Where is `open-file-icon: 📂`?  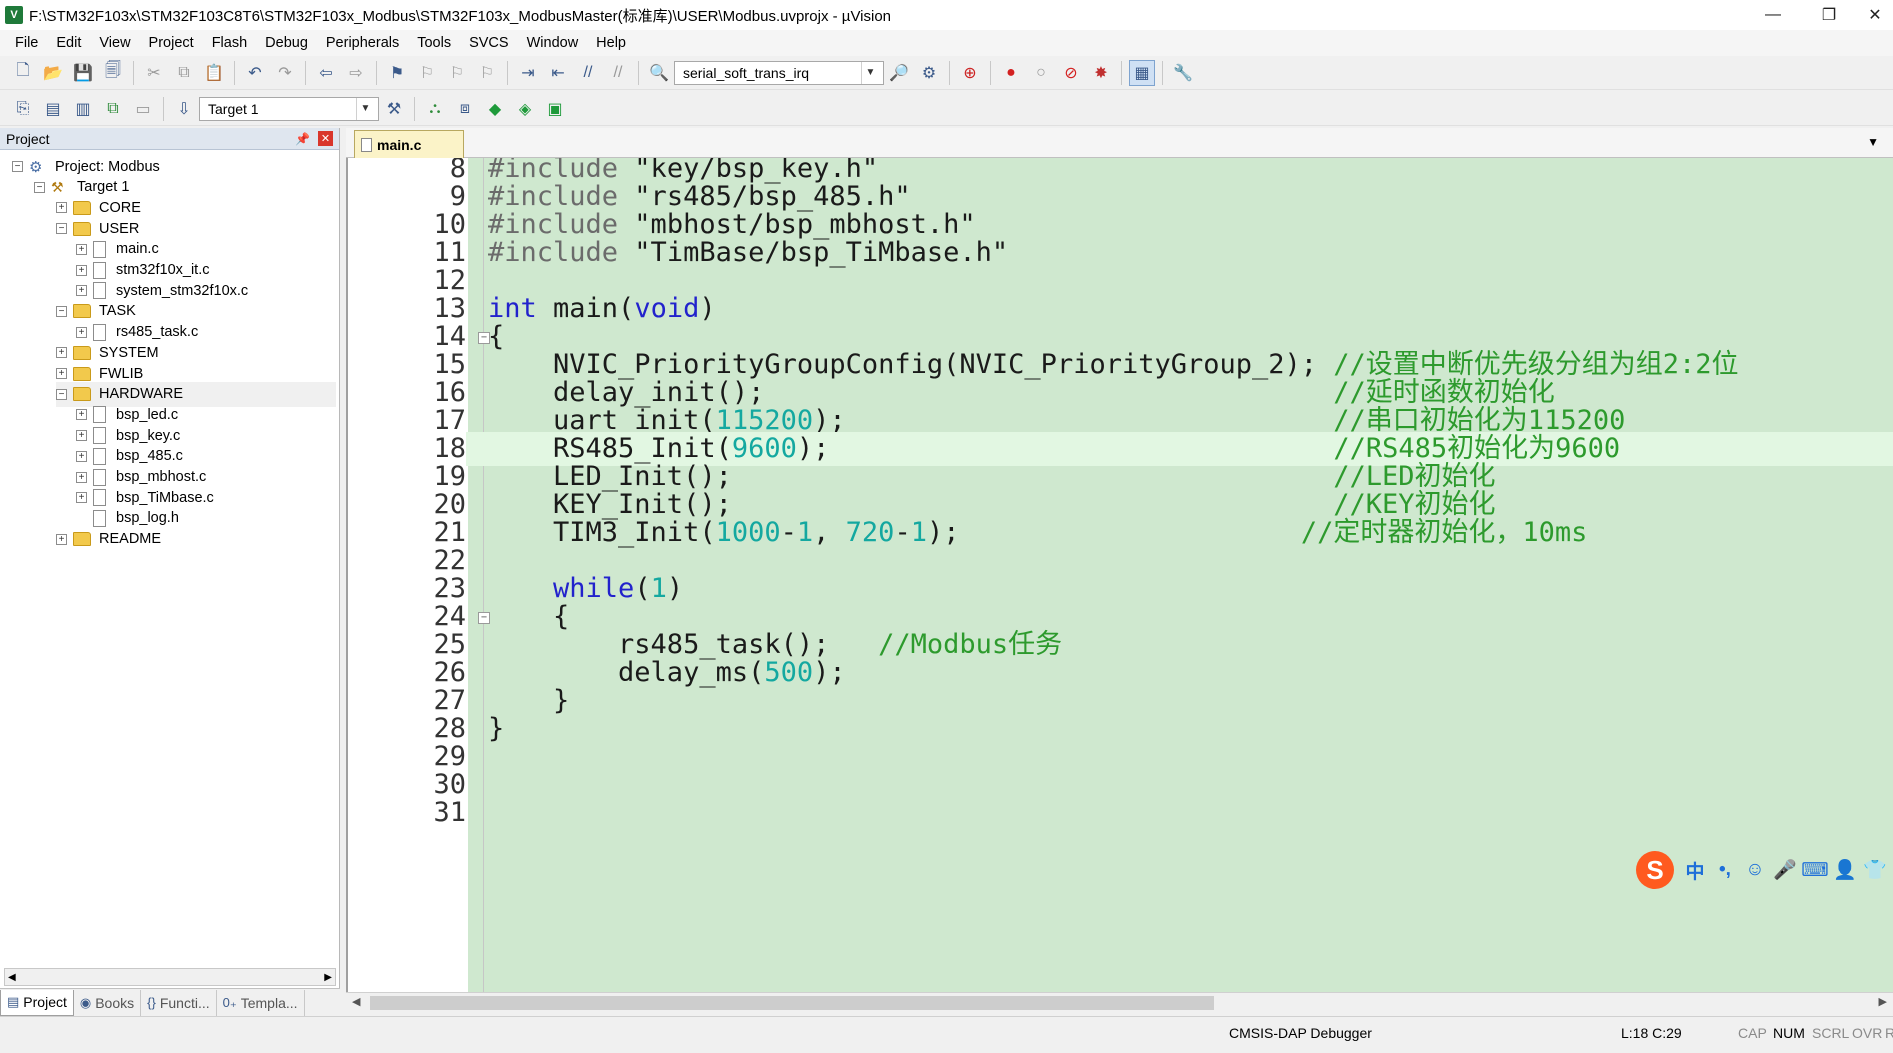
open-file-icon: 📂 is located at coordinates (53, 73).